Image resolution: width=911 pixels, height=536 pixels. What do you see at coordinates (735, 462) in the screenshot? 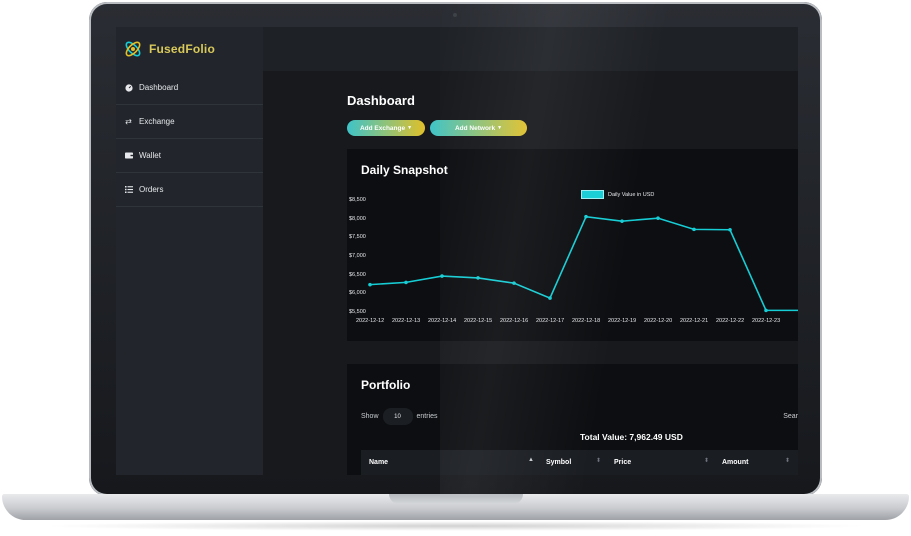
I see `column-header-amount: Amount` at bounding box center [735, 462].